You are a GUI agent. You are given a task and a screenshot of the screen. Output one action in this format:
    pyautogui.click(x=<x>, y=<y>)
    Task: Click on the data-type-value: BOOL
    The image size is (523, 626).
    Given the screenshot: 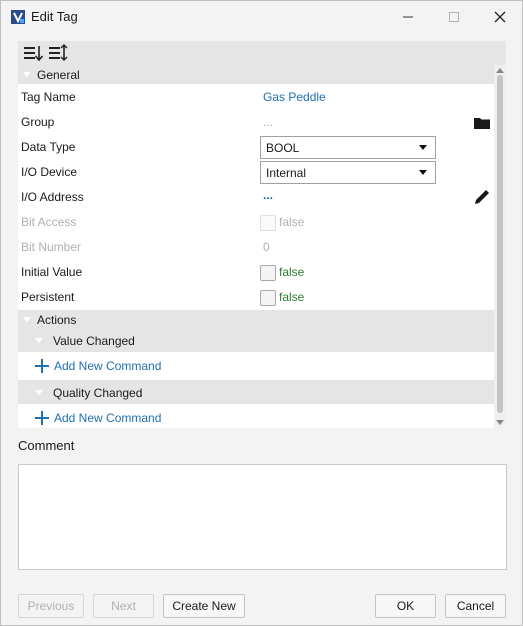 What is the action you would take?
    pyautogui.click(x=283, y=148)
    